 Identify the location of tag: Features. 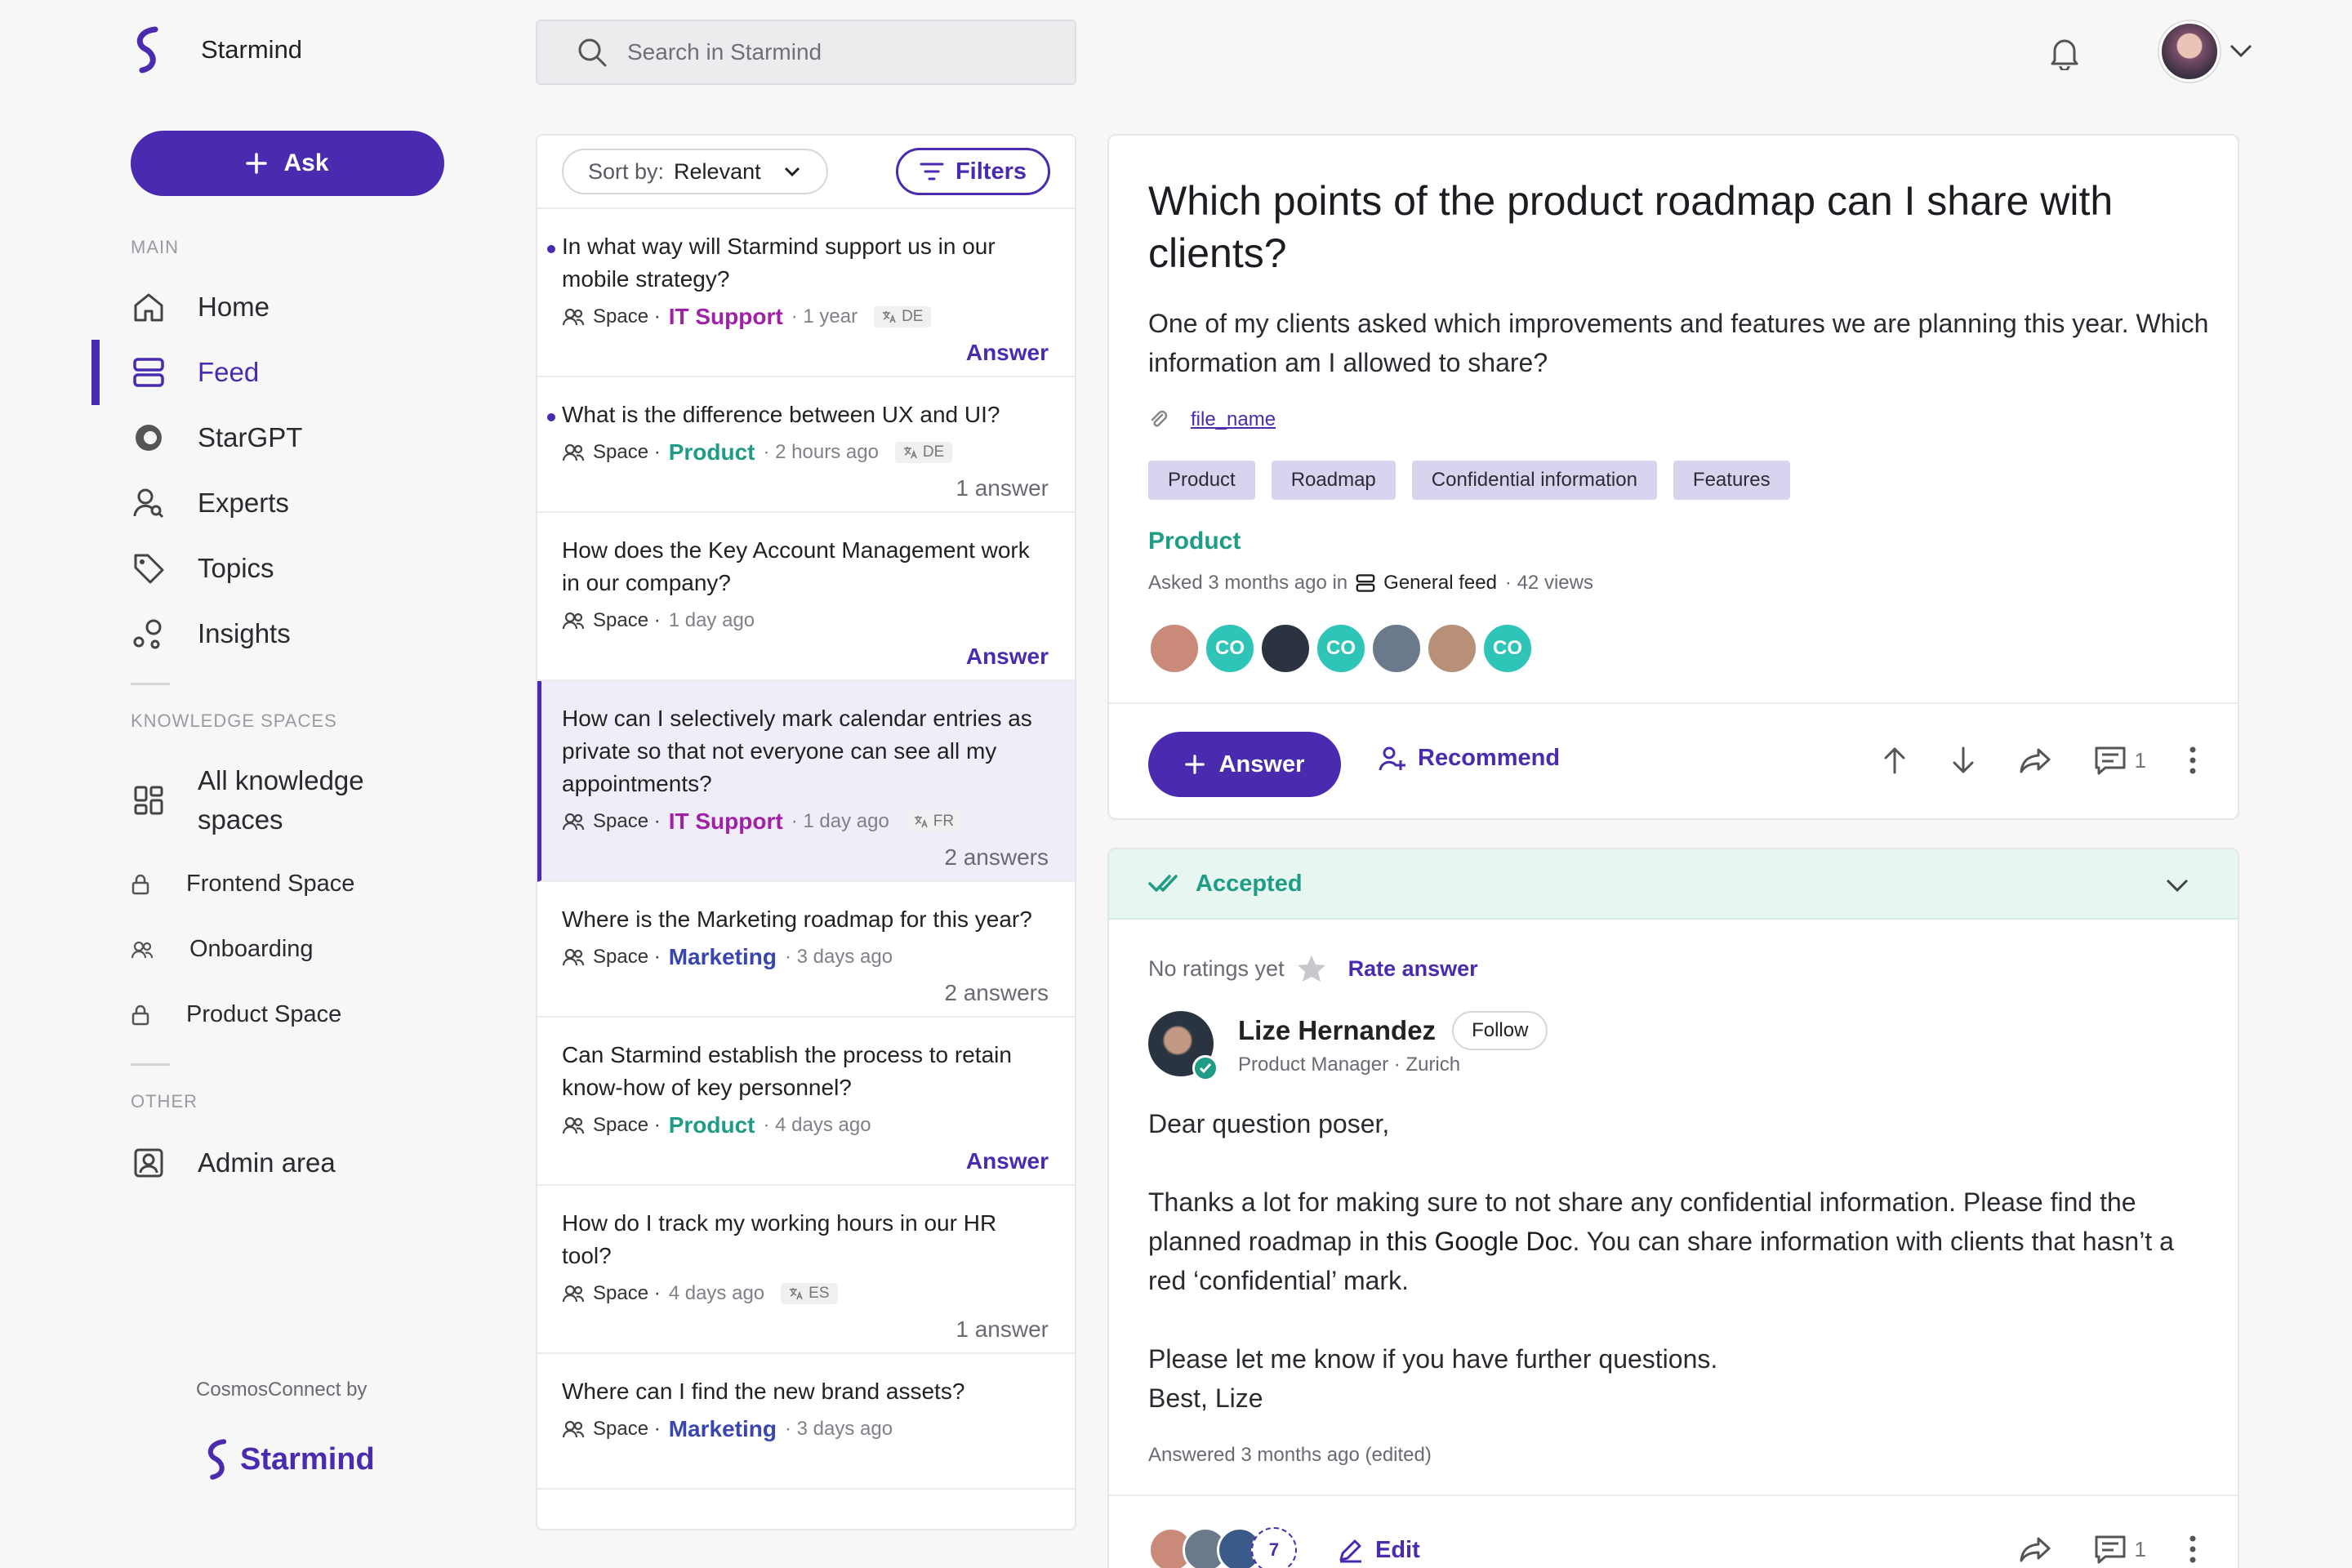
(1731, 480).